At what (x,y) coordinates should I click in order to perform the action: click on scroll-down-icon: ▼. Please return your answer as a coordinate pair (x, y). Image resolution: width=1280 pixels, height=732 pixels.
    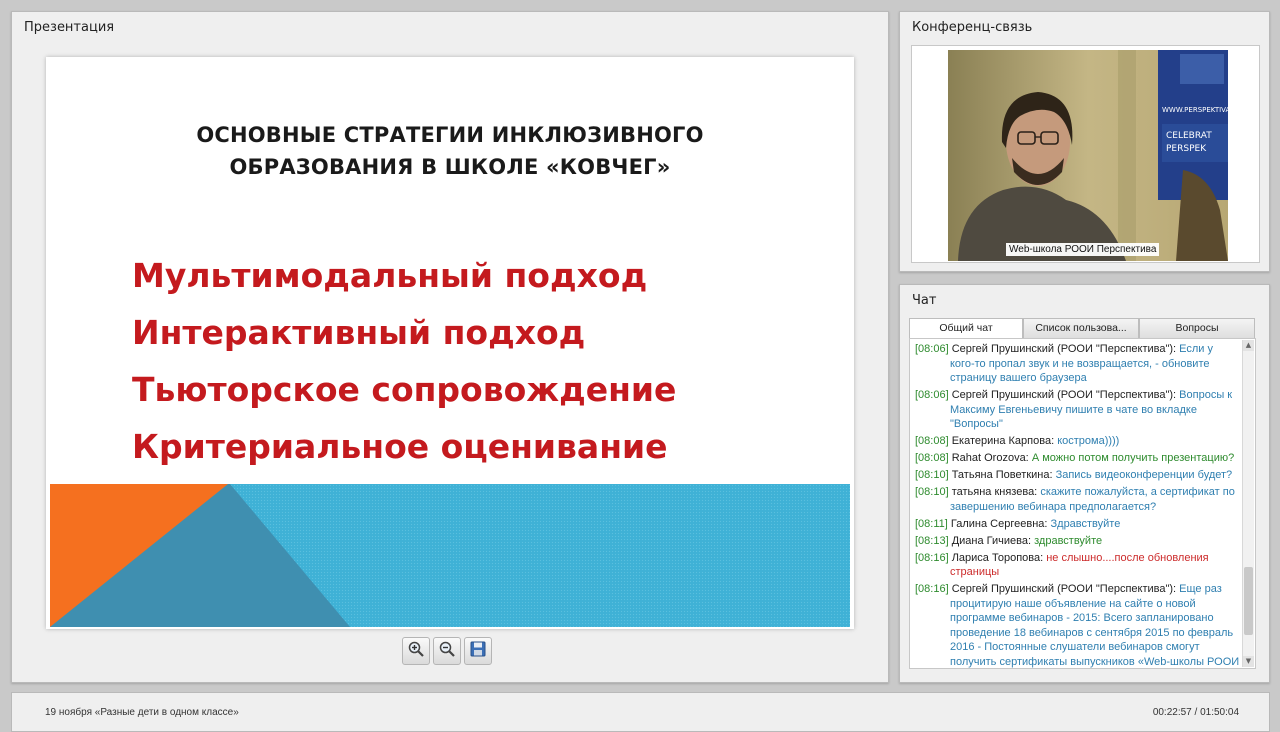
    Looking at the image, I should click on (1248, 661).